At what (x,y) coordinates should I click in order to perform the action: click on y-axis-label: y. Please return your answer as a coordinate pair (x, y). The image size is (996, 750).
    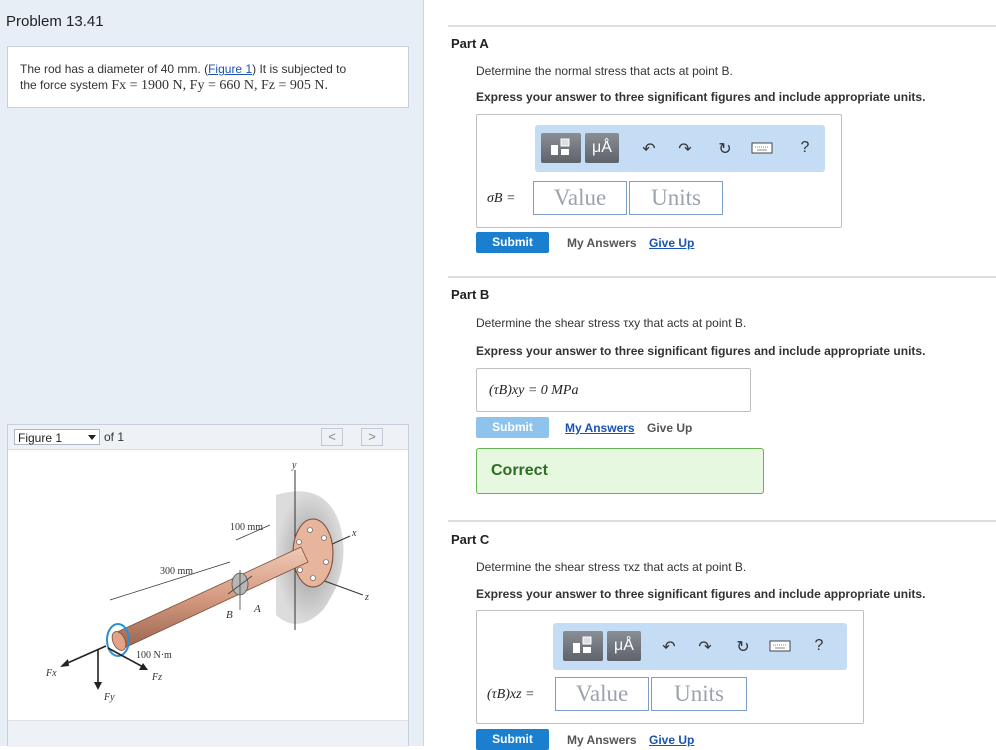
    Looking at the image, I should click on (294, 465).